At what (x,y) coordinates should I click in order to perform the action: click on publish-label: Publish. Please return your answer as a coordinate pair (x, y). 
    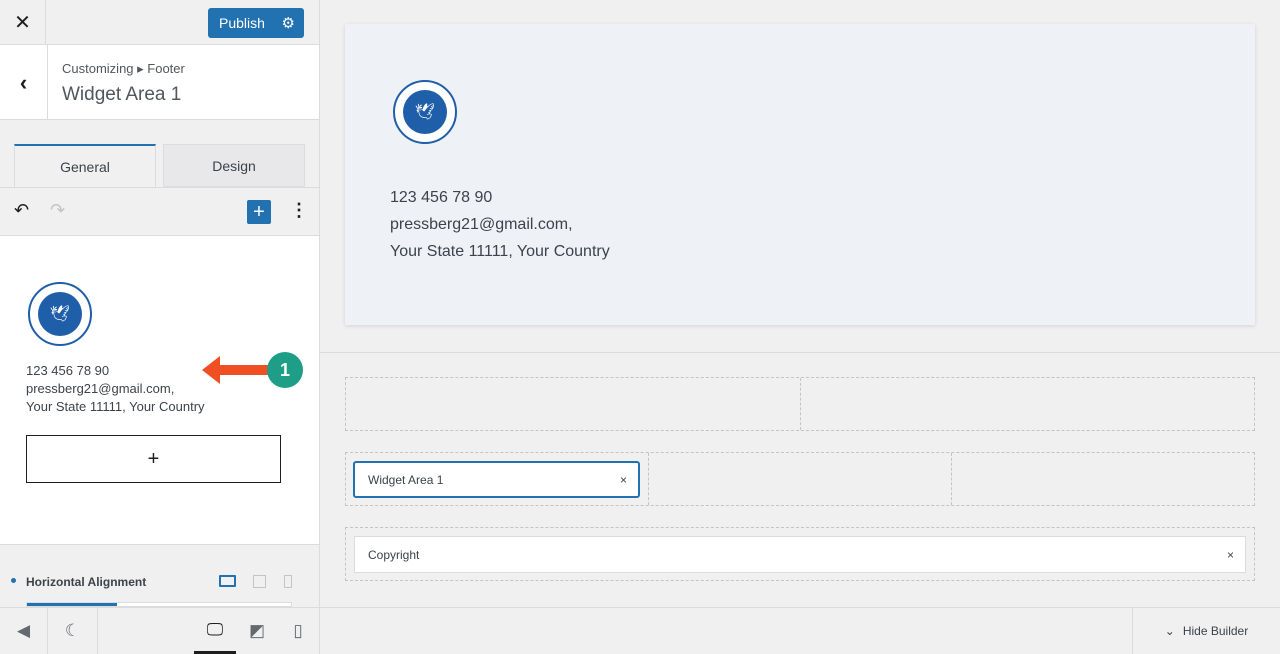
    Looking at the image, I should click on (242, 23).